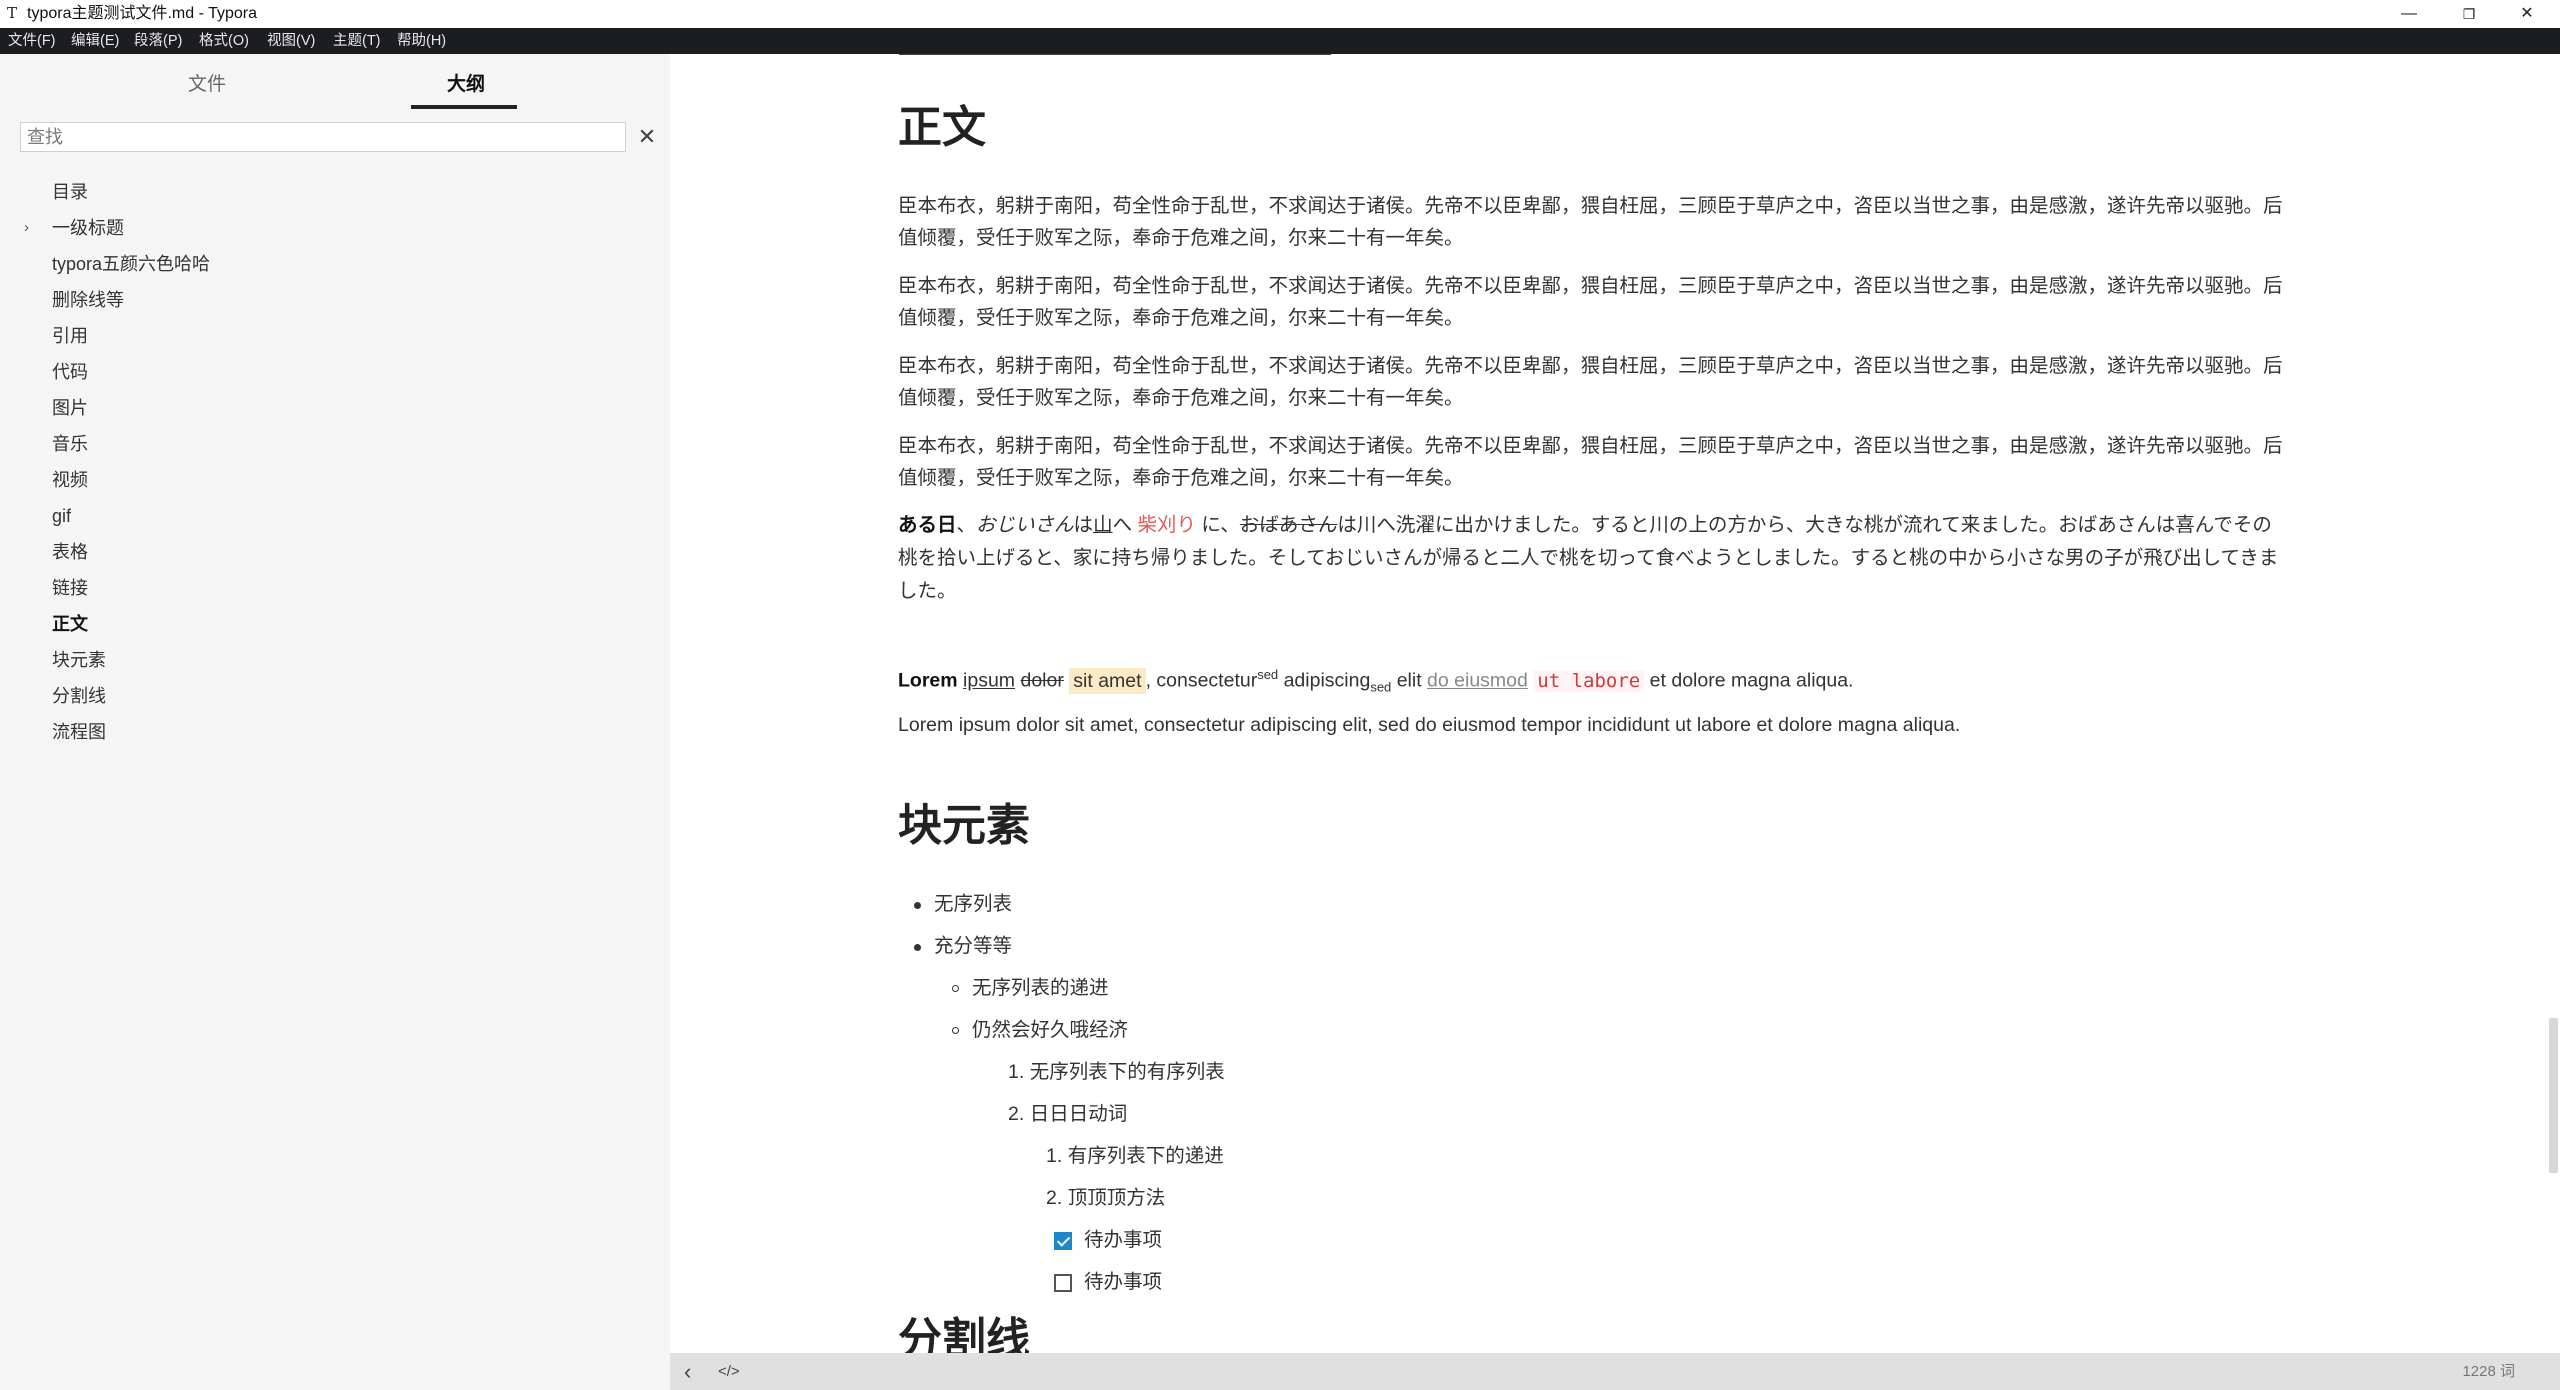  What do you see at coordinates (335, 192) in the screenshot?
I see `outline-item-toc: 目录` at bounding box center [335, 192].